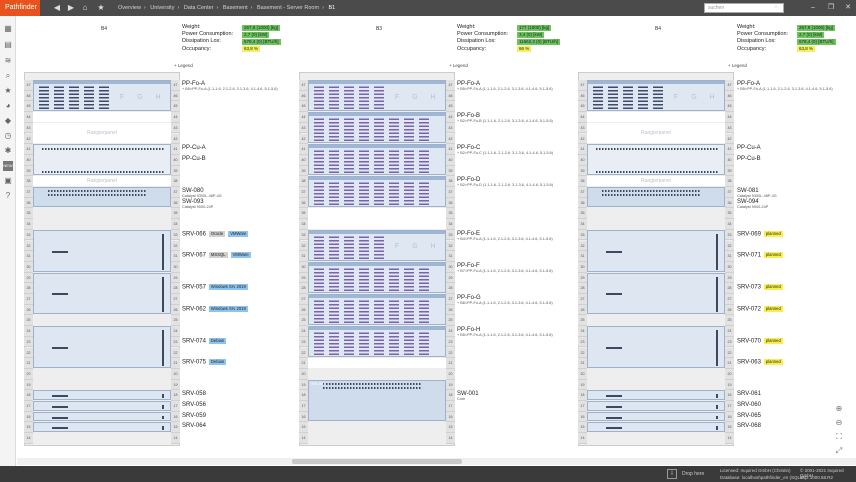 Image resolution: width=856 pixels, height=482 pixels. I want to click on device-name: SRV-068, so click(749, 426).